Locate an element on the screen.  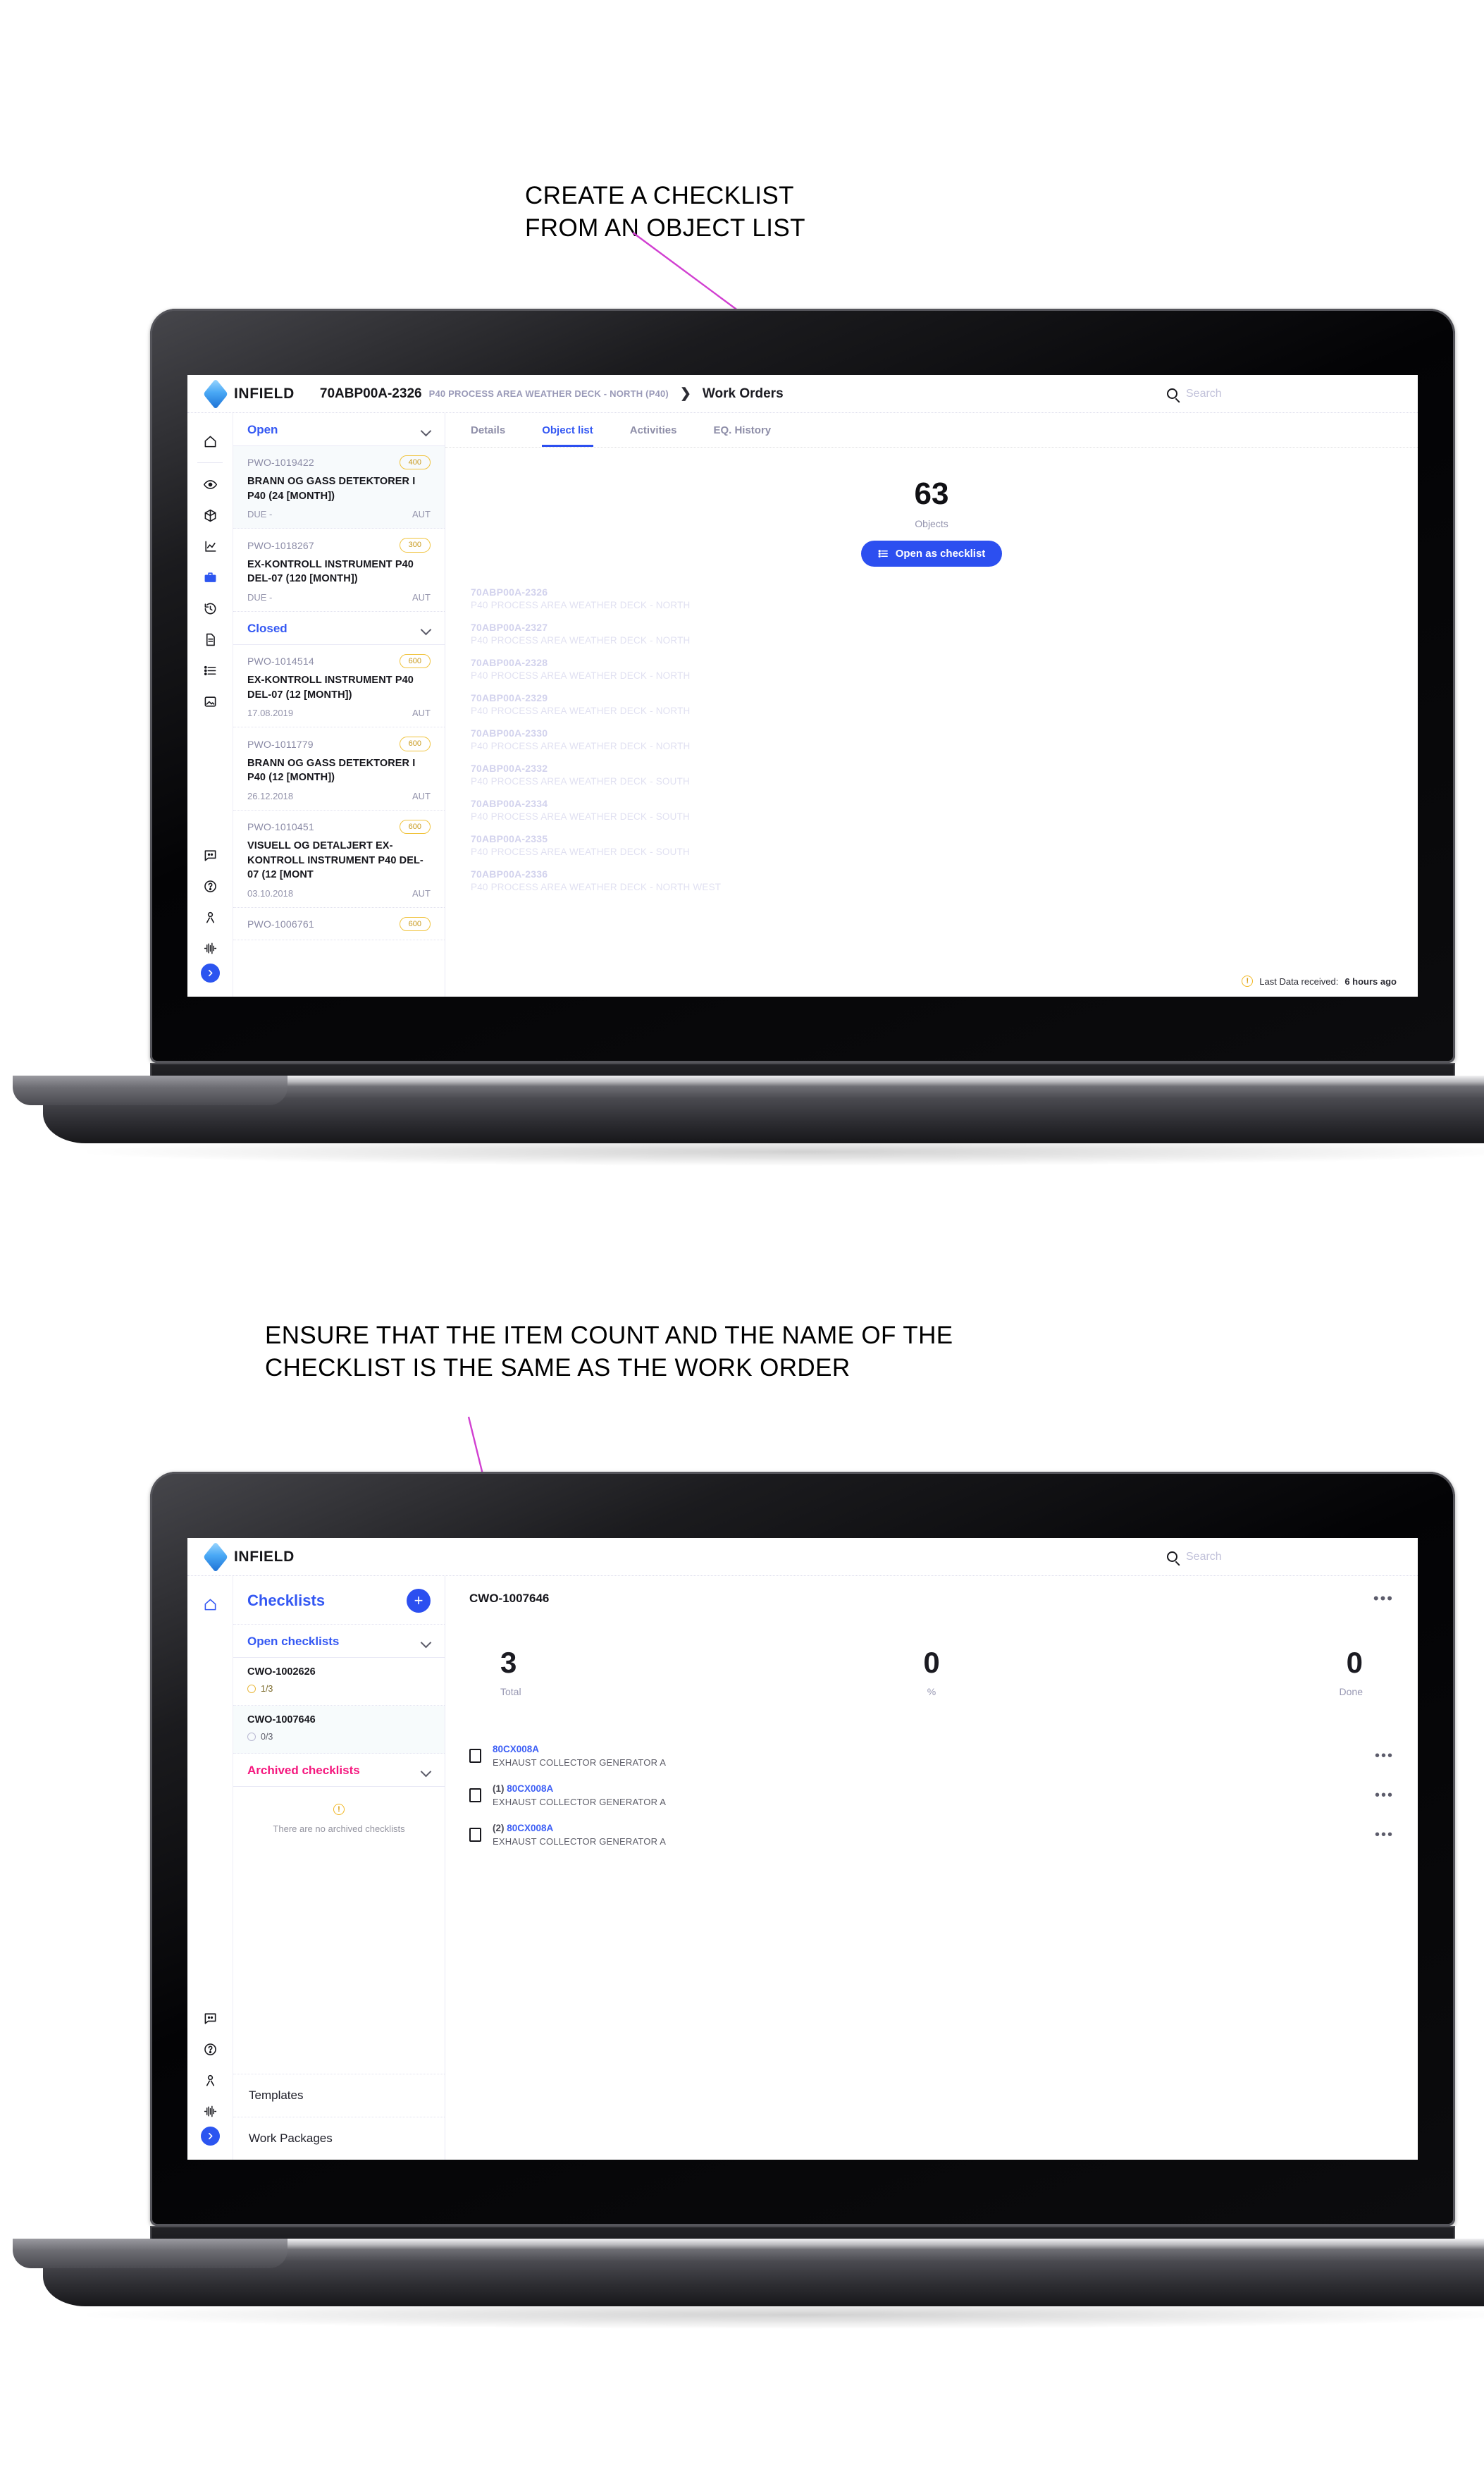
object-code: 70ABP00A-2328 is located at coordinates (510, 663).